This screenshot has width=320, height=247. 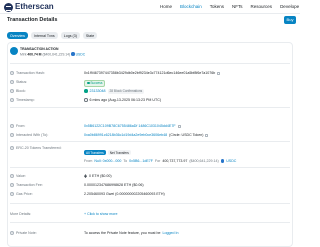 What do you see at coordinates (217, 6) in the screenshot?
I see `nav-tokens: Tokens` at bounding box center [217, 6].